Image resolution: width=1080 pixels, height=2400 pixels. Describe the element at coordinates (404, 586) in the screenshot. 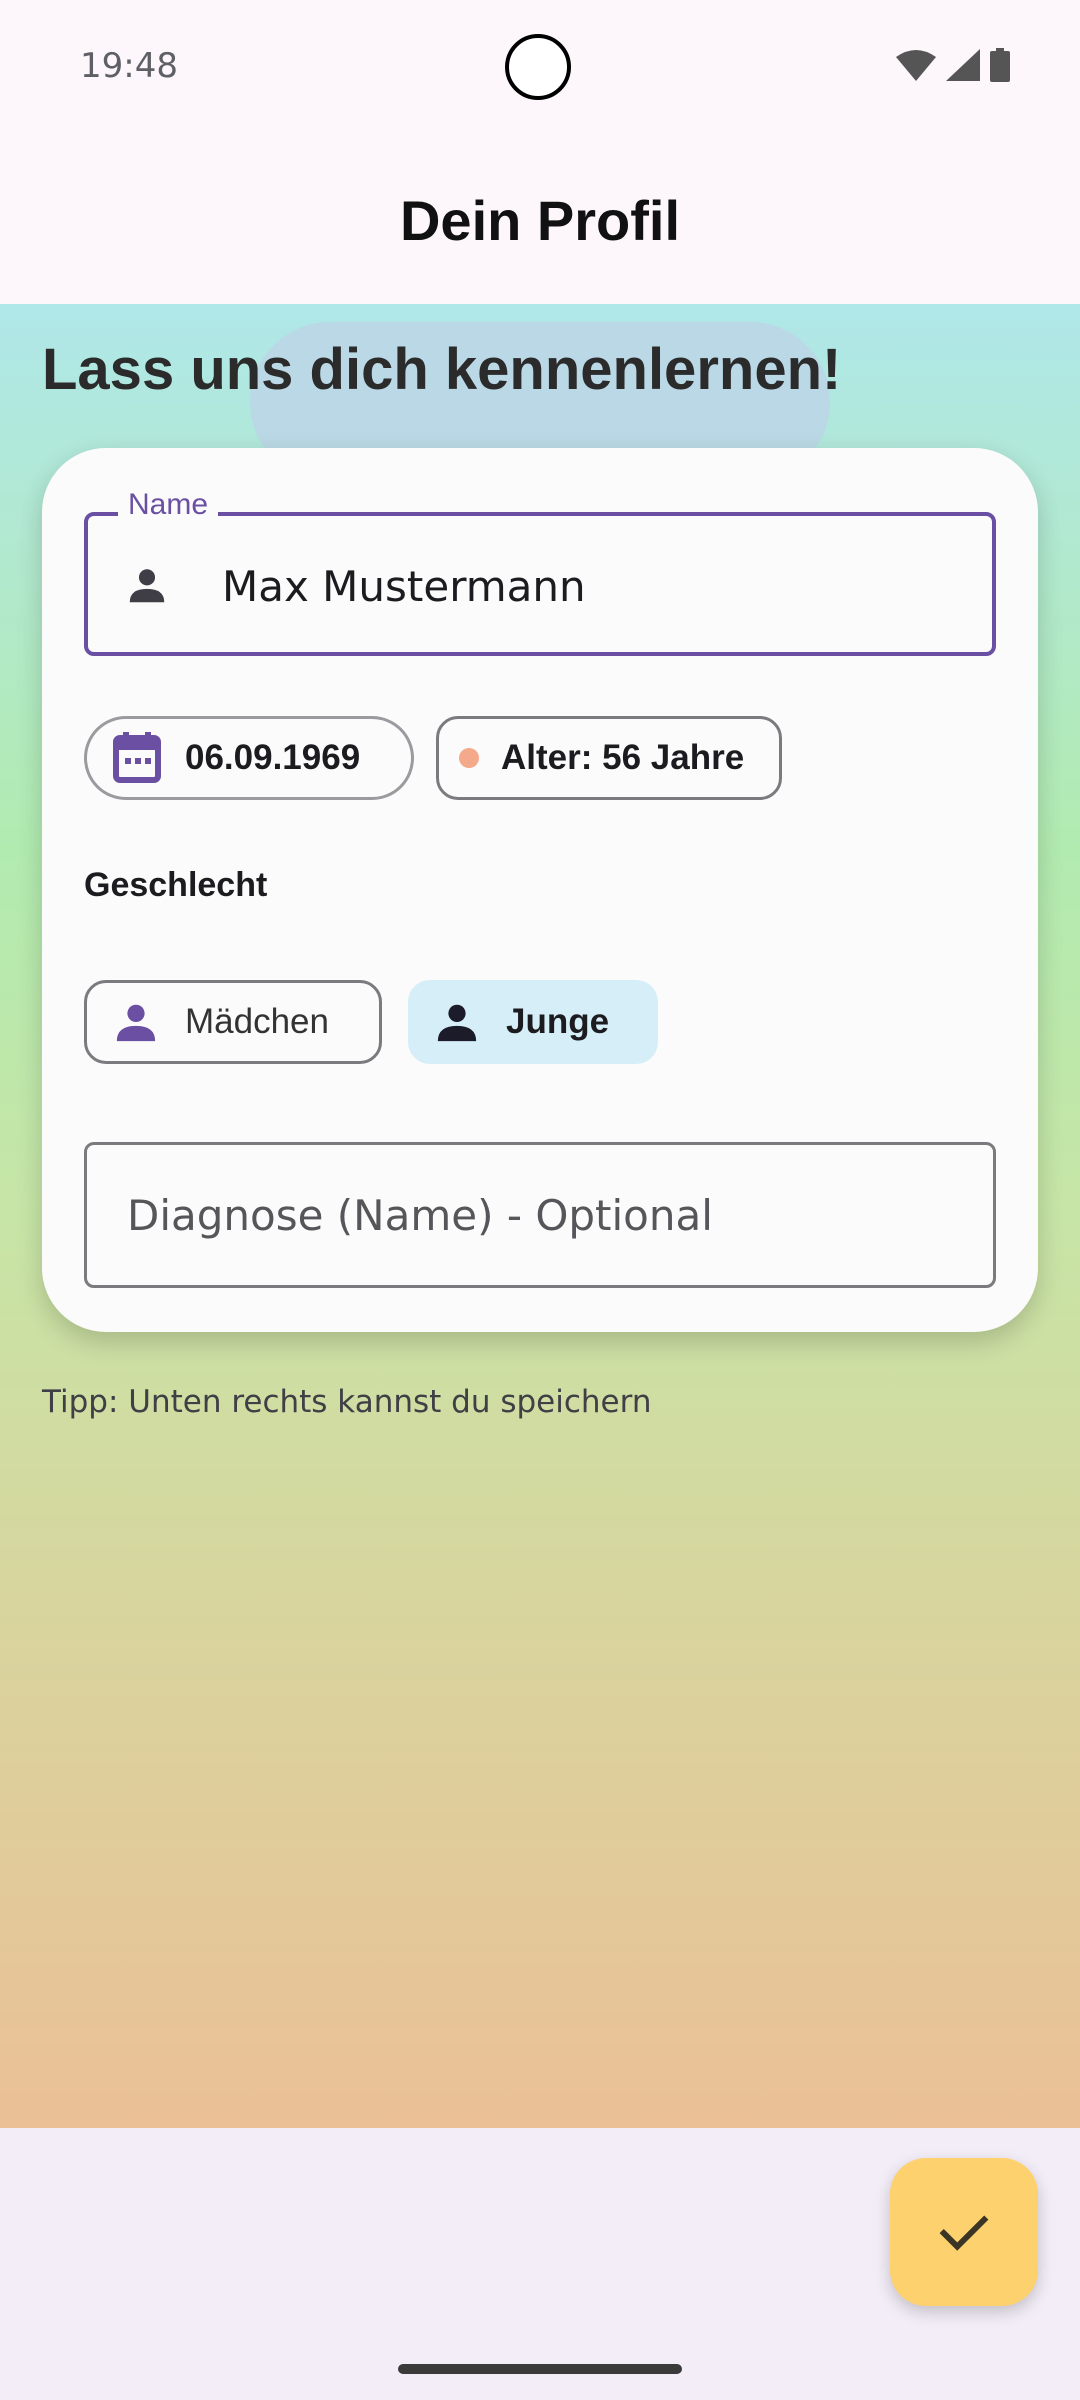

I see `name-input-value: Max Mustermann` at that location.